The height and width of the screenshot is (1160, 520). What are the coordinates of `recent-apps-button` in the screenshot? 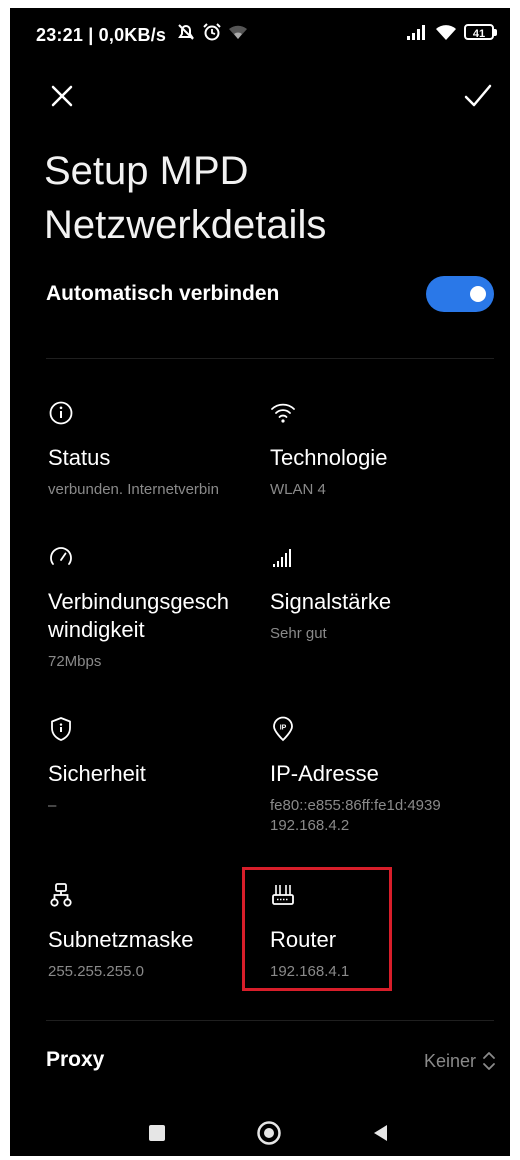 It's located at (157, 1133).